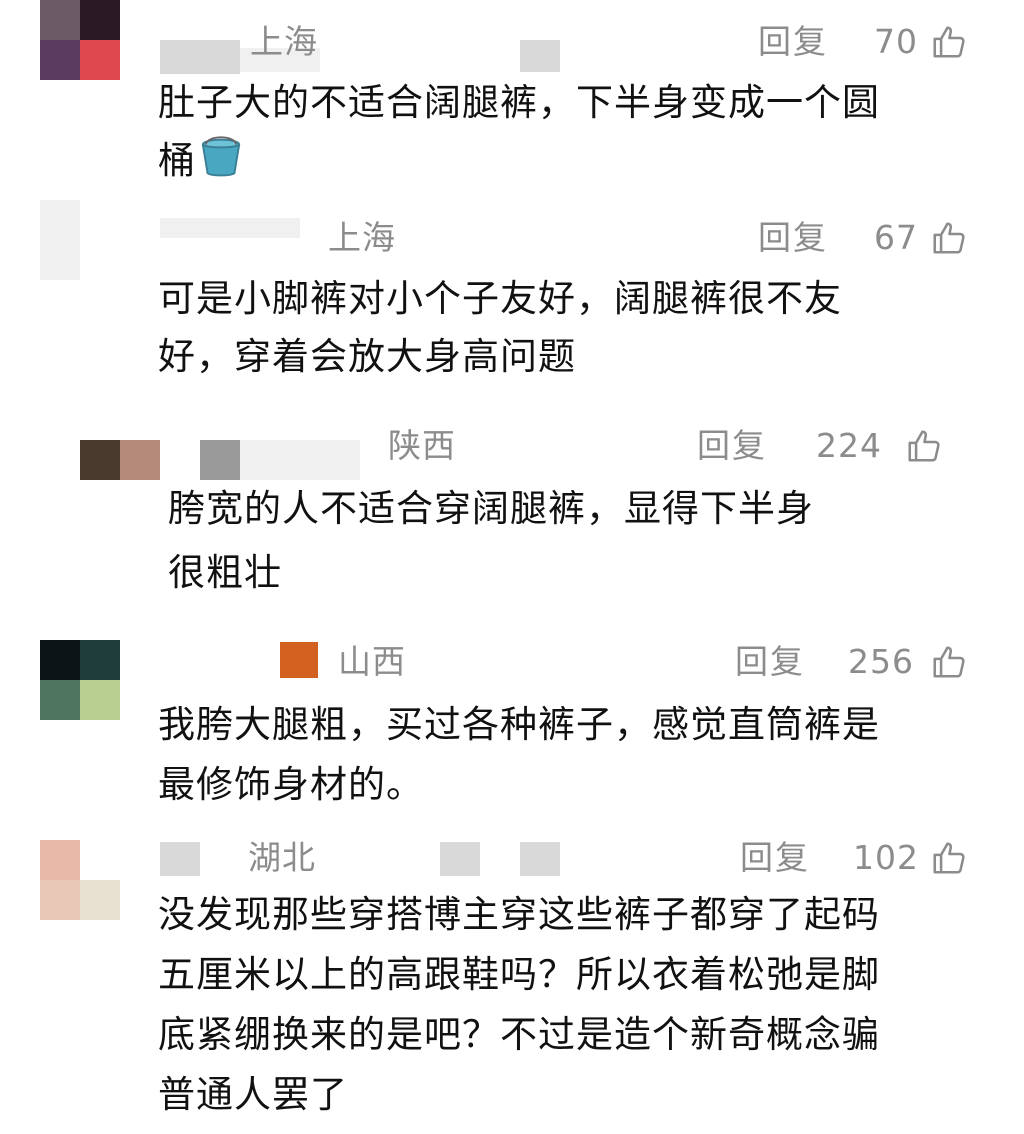 Image resolution: width=1024 pixels, height=1134 pixels. What do you see at coordinates (519, 1034) in the screenshot?
I see `comment-text-line: 底紧绷换来的是吧？不过是造个新奇概念骗` at bounding box center [519, 1034].